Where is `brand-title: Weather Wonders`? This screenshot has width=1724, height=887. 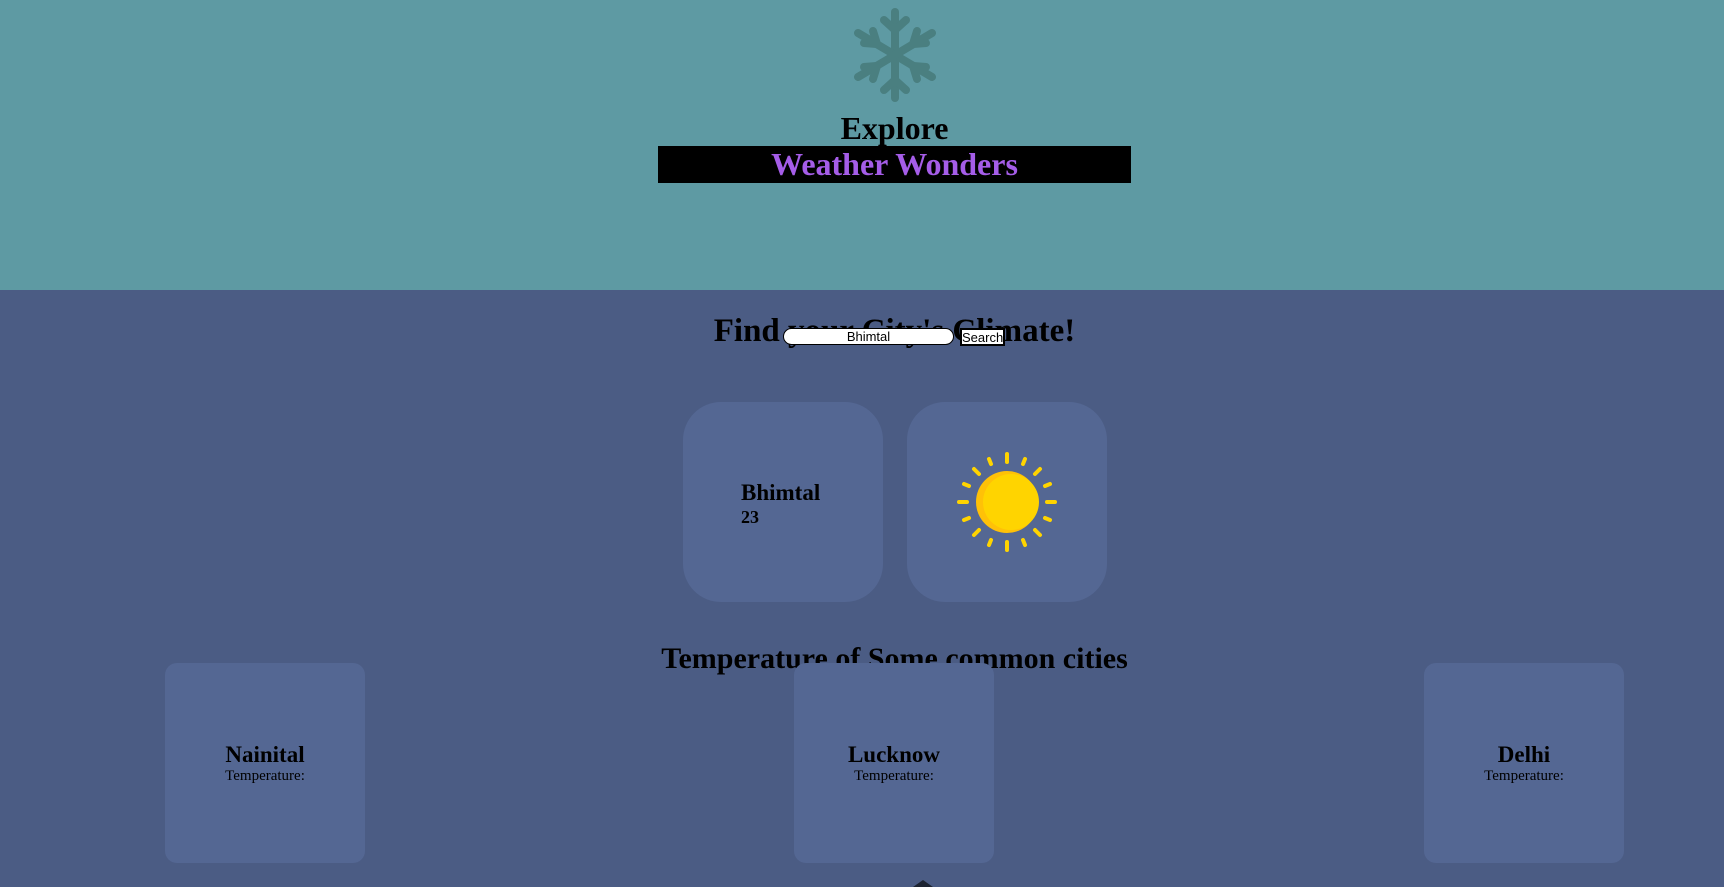 brand-title: Weather Wonders is located at coordinates (894, 164).